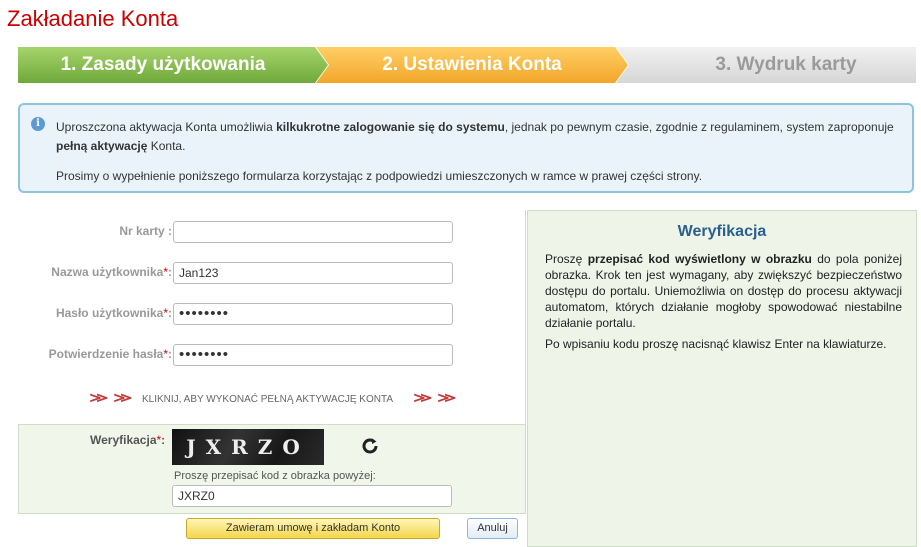 The image size is (921, 547). What do you see at coordinates (38, 124) in the screenshot?
I see `info-icon: i` at bounding box center [38, 124].